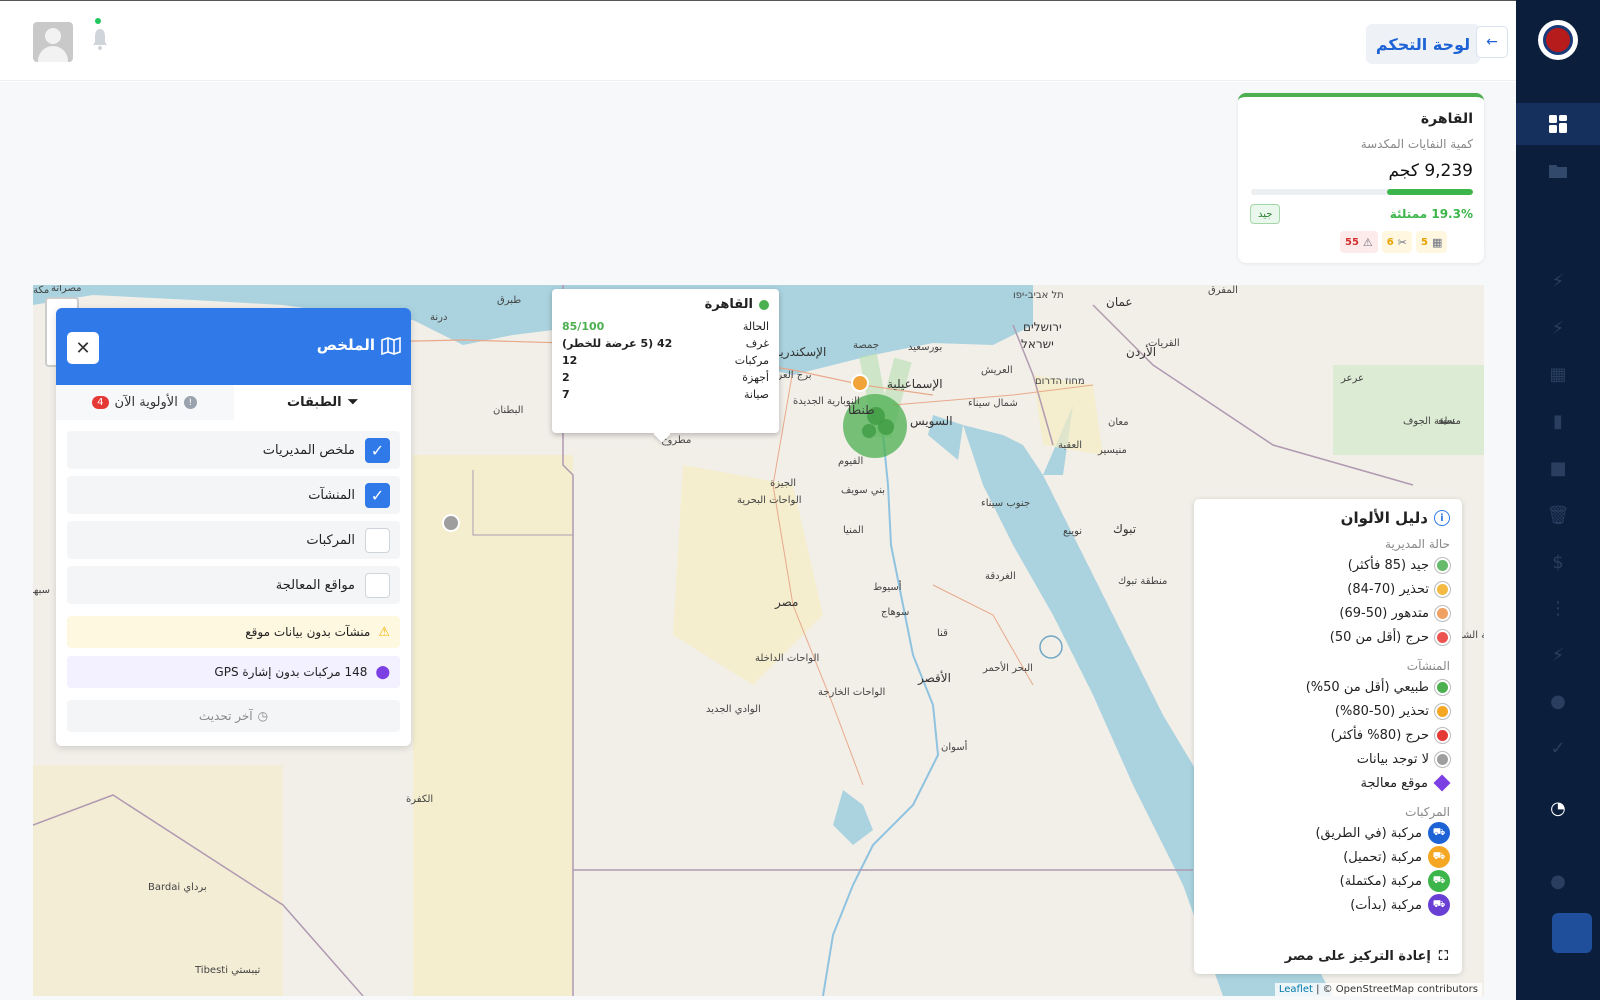 The height and width of the screenshot is (1000, 1600). What do you see at coordinates (751, 360) in the screenshot?
I see `tooltip-key: مركبات` at bounding box center [751, 360].